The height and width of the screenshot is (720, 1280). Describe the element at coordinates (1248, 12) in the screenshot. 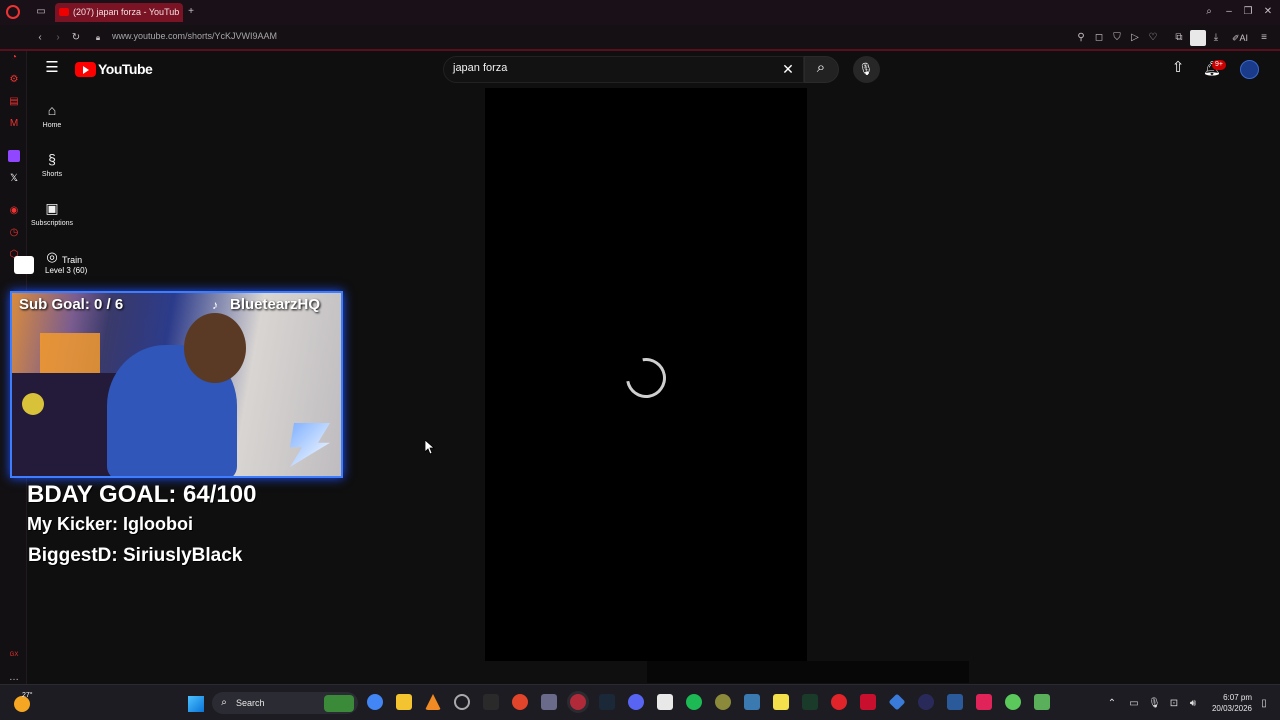

I see `restore-icon: ❐` at that location.